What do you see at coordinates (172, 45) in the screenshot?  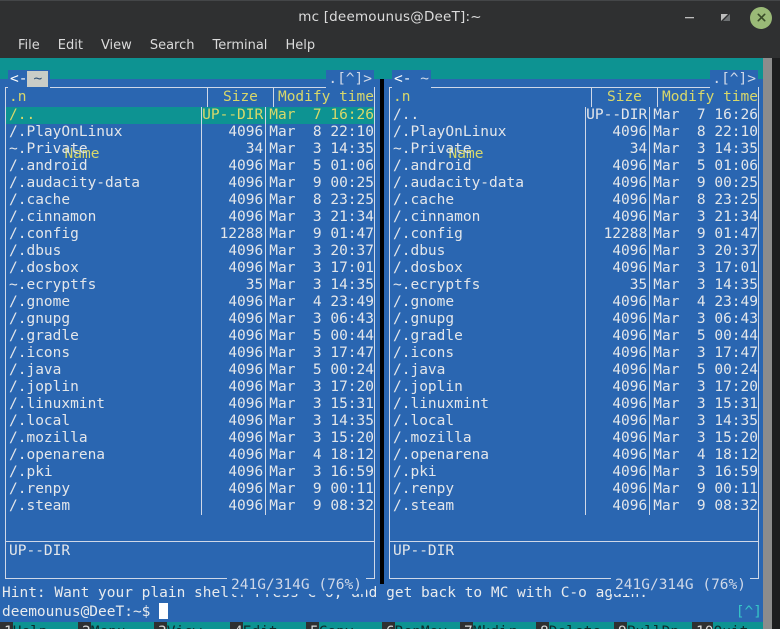 I see `menu-search: Search` at bounding box center [172, 45].